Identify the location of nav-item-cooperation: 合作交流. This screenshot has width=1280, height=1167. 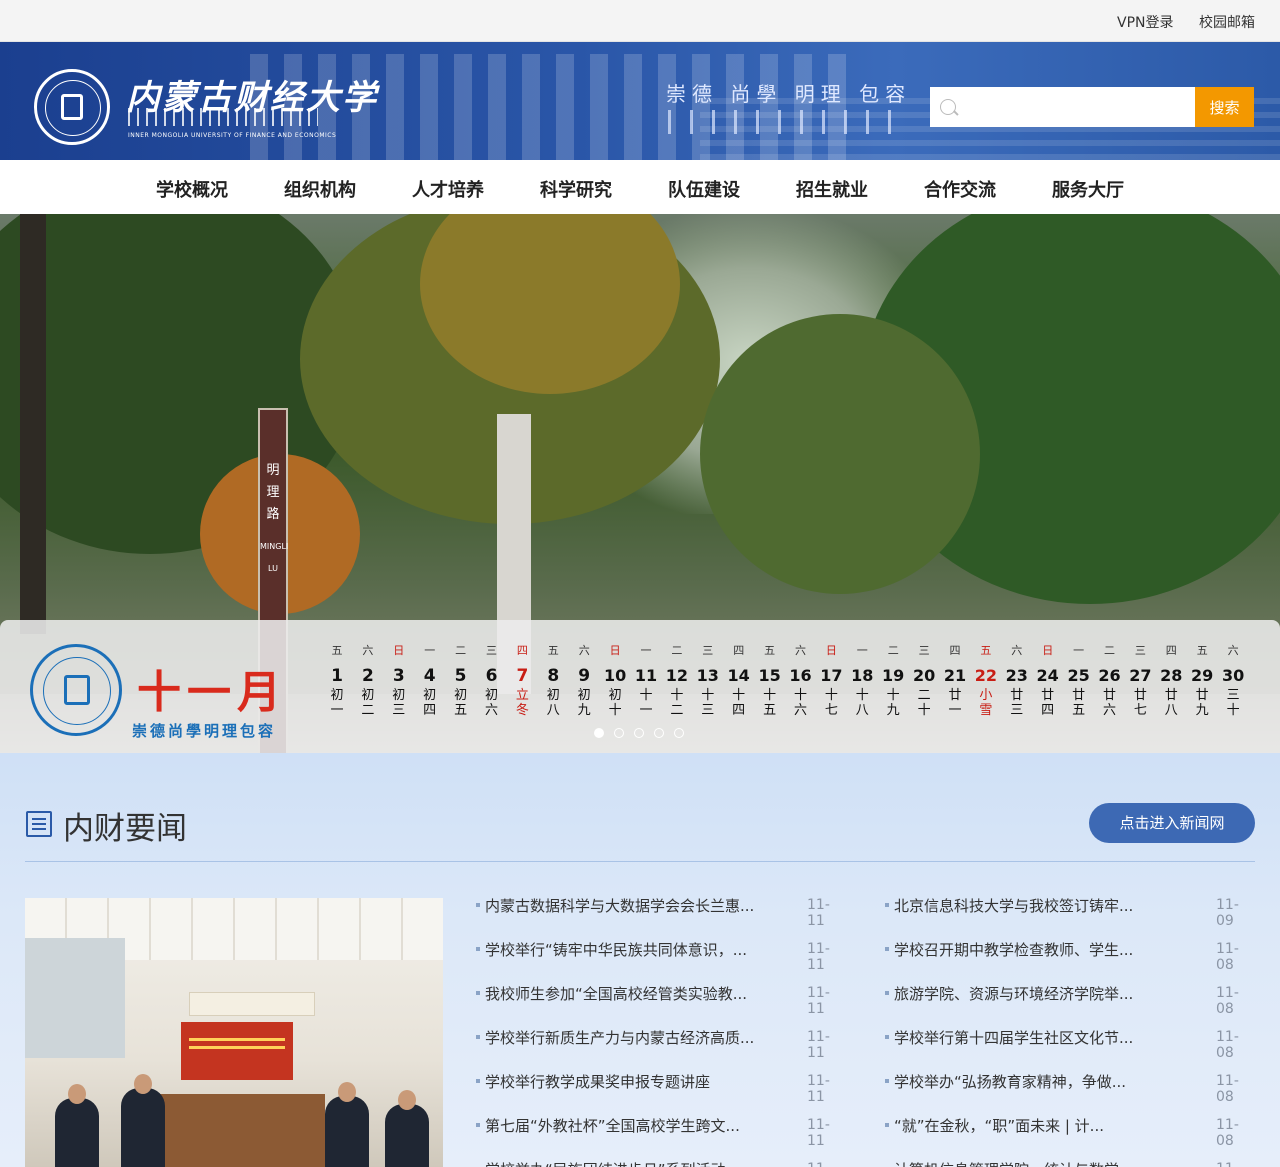
(960, 189).